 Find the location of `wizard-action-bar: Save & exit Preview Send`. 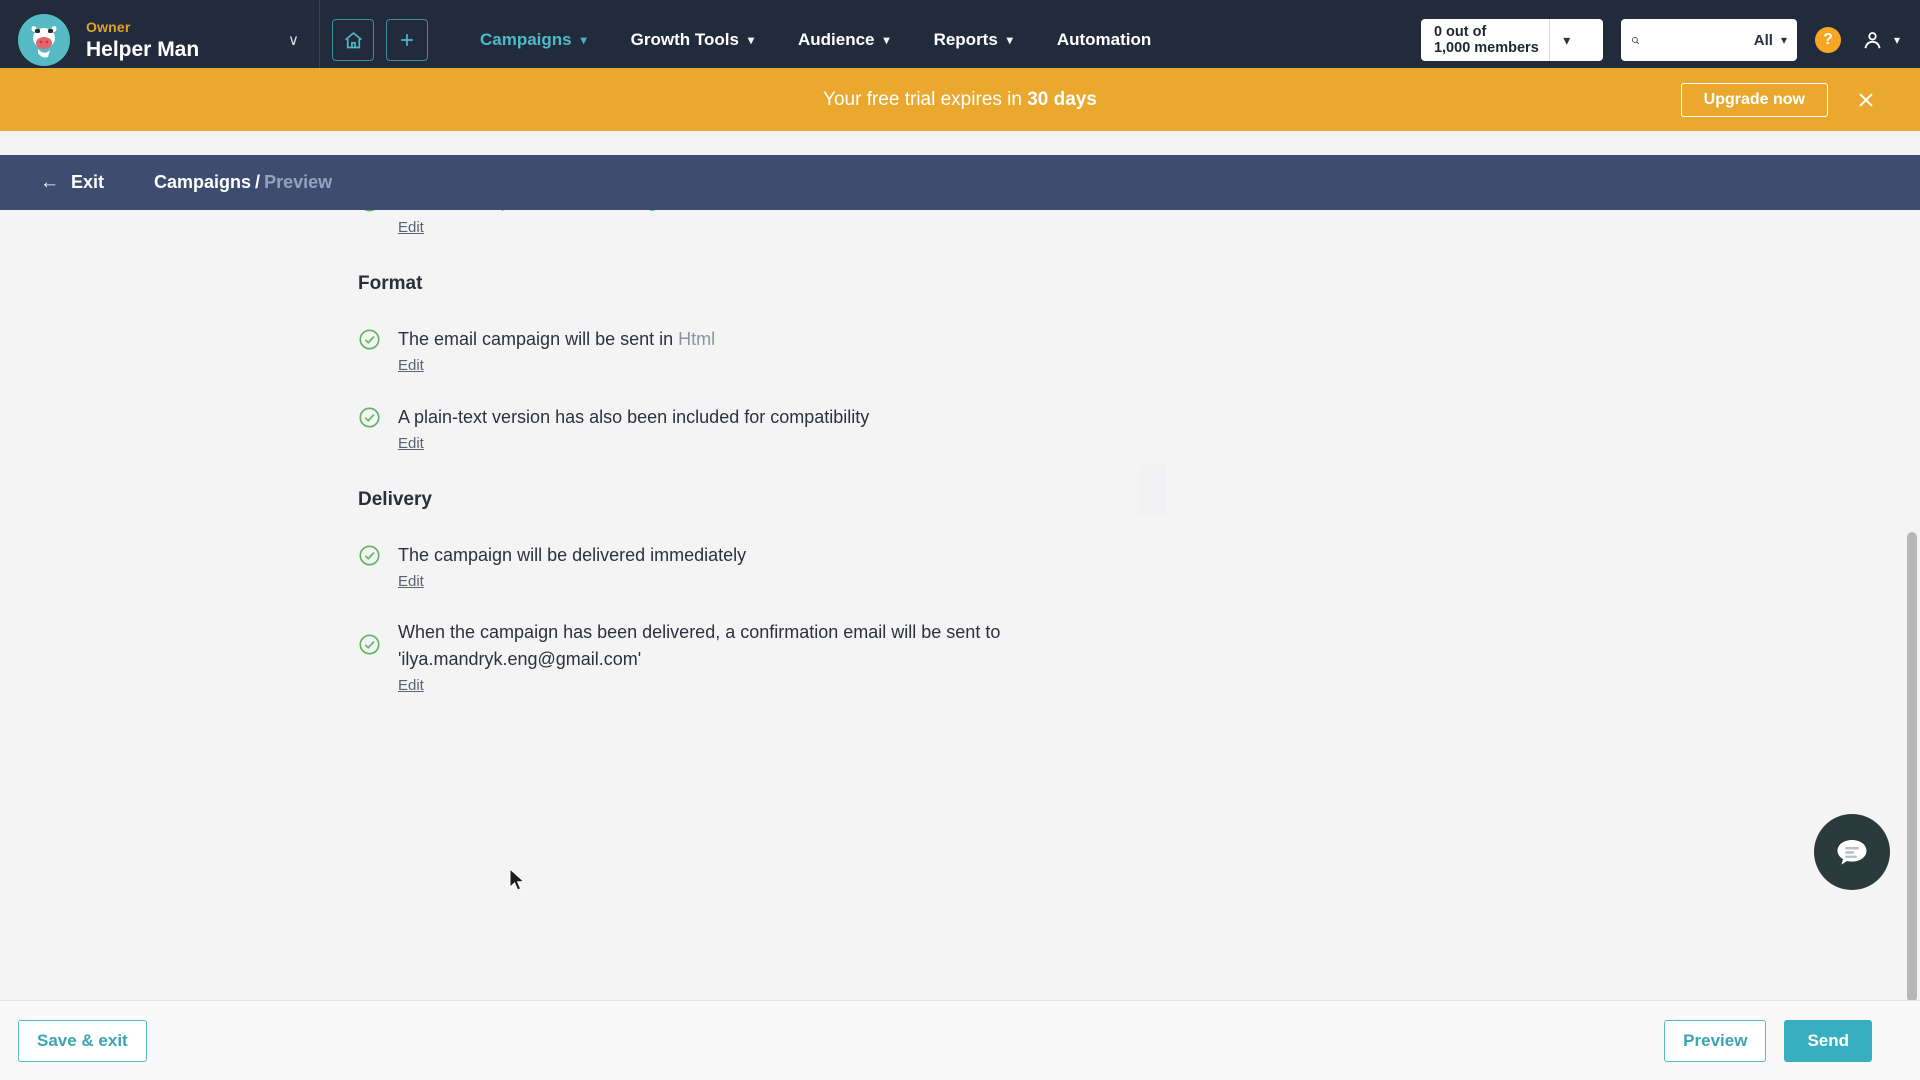

wizard-action-bar: Save & exit Preview Send is located at coordinates (960, 1040).